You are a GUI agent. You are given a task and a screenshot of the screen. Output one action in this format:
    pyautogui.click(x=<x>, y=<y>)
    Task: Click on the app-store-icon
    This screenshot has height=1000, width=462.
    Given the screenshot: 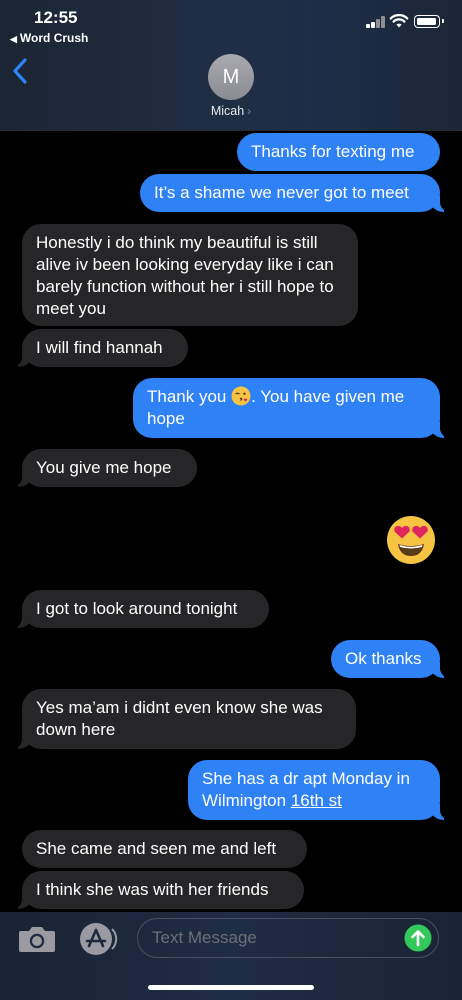 What is the action you would take?
    pyautogui.click(x=99, y=939)
    